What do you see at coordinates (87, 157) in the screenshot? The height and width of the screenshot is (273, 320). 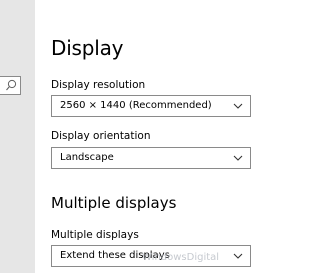 I see `display-orientation-value: Landscape` at bounding box center [87, 157].